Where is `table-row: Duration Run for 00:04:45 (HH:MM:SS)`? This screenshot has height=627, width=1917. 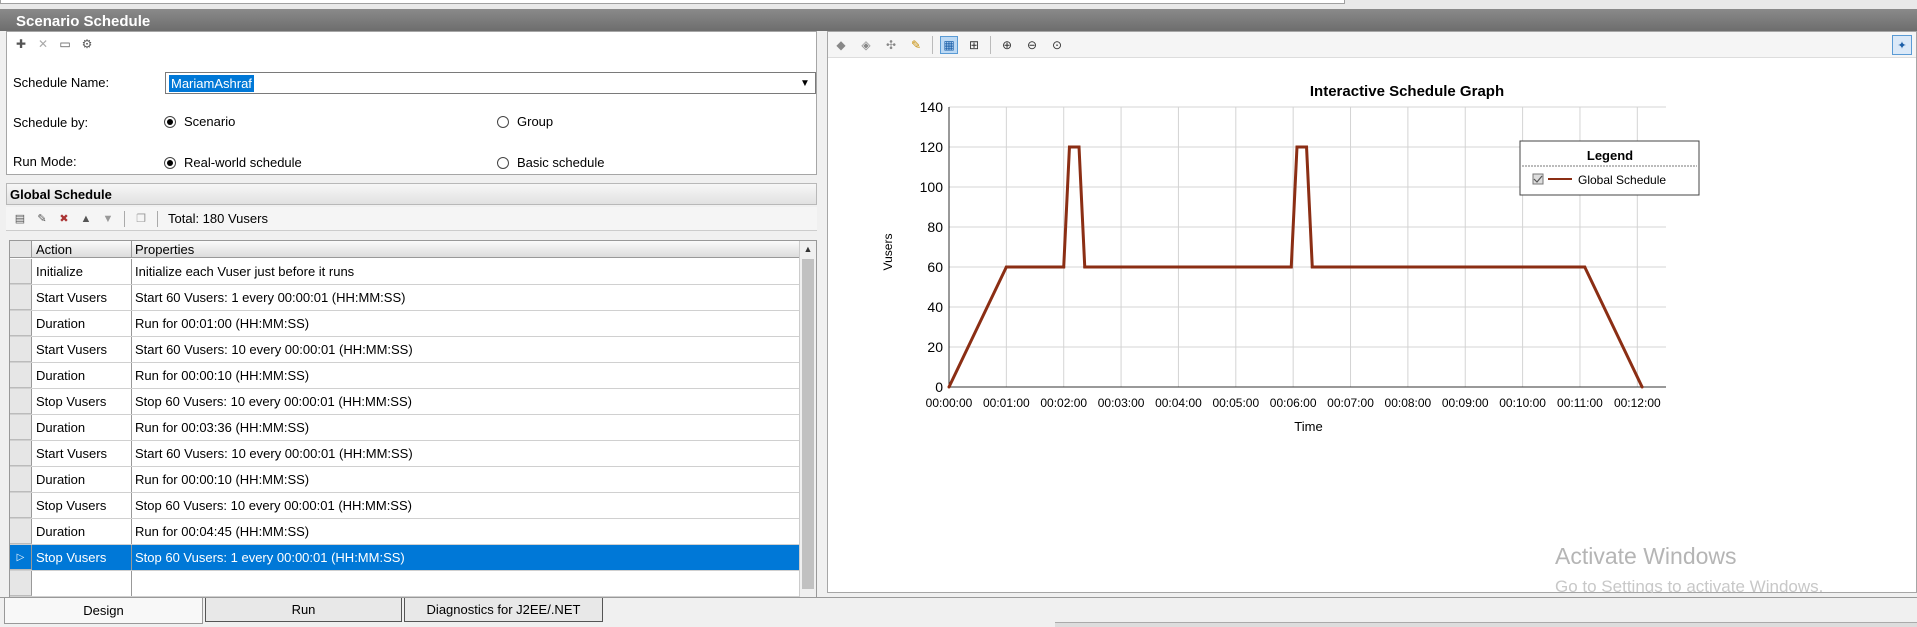
table-row: Duration Run for 00:04:45 (HH:MM:SS) is located at coordinates (405, 532).